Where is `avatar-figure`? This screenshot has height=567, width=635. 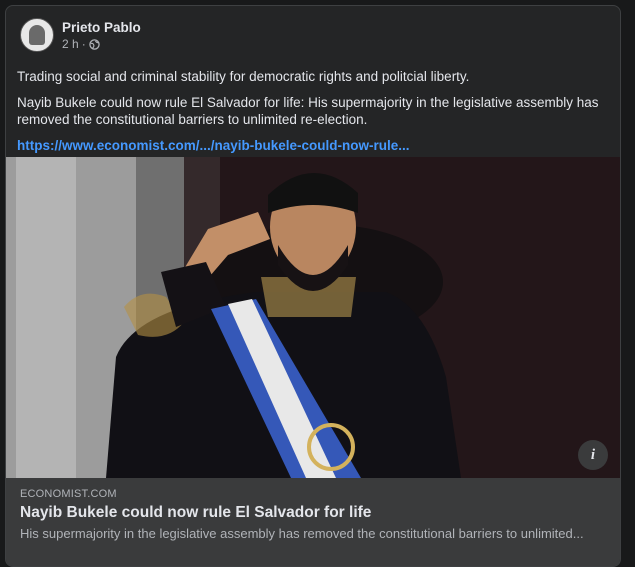
avatar-figure is located at coordinates (37, 35).